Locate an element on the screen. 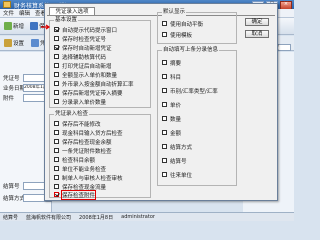 This screenshot has height=240, width=320. settings-button: 设置 is located at coordinates (14, 43).